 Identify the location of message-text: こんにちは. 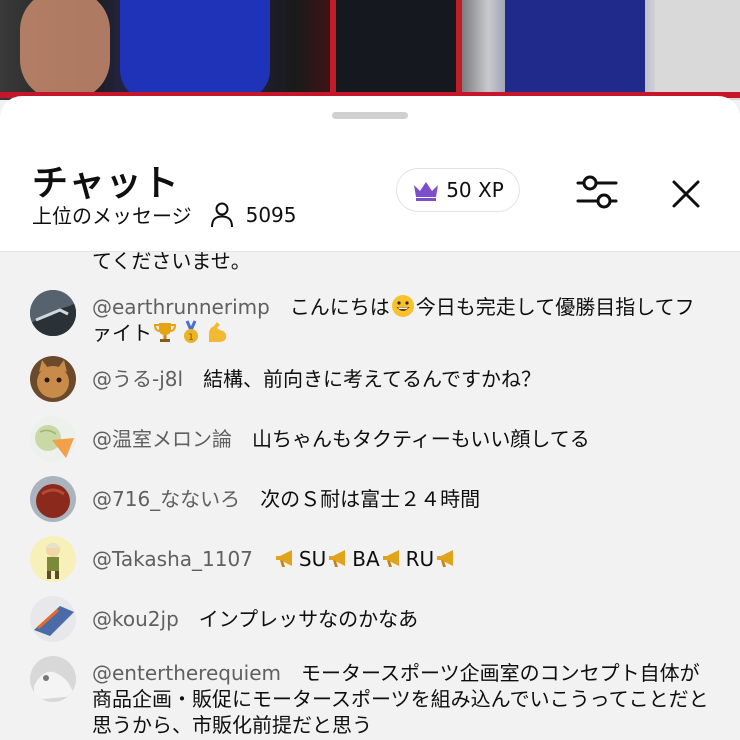
(339, 307).